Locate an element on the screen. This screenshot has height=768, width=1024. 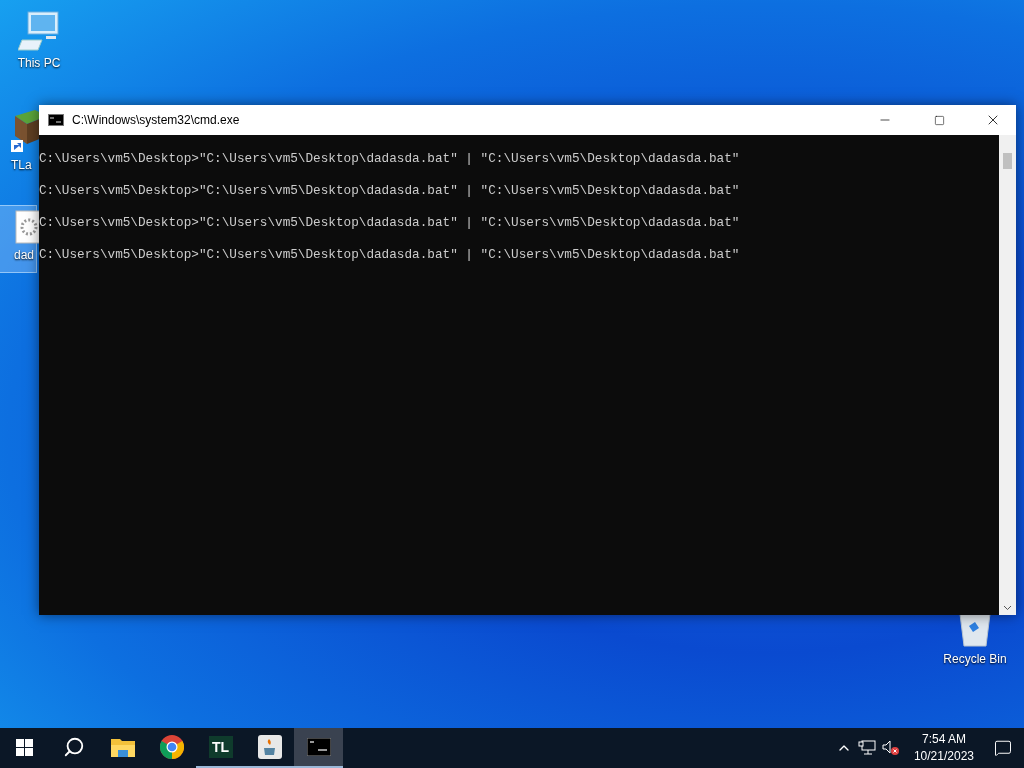
desktop-icon-label: Recycle Bin is located at coordinates (975, 659).